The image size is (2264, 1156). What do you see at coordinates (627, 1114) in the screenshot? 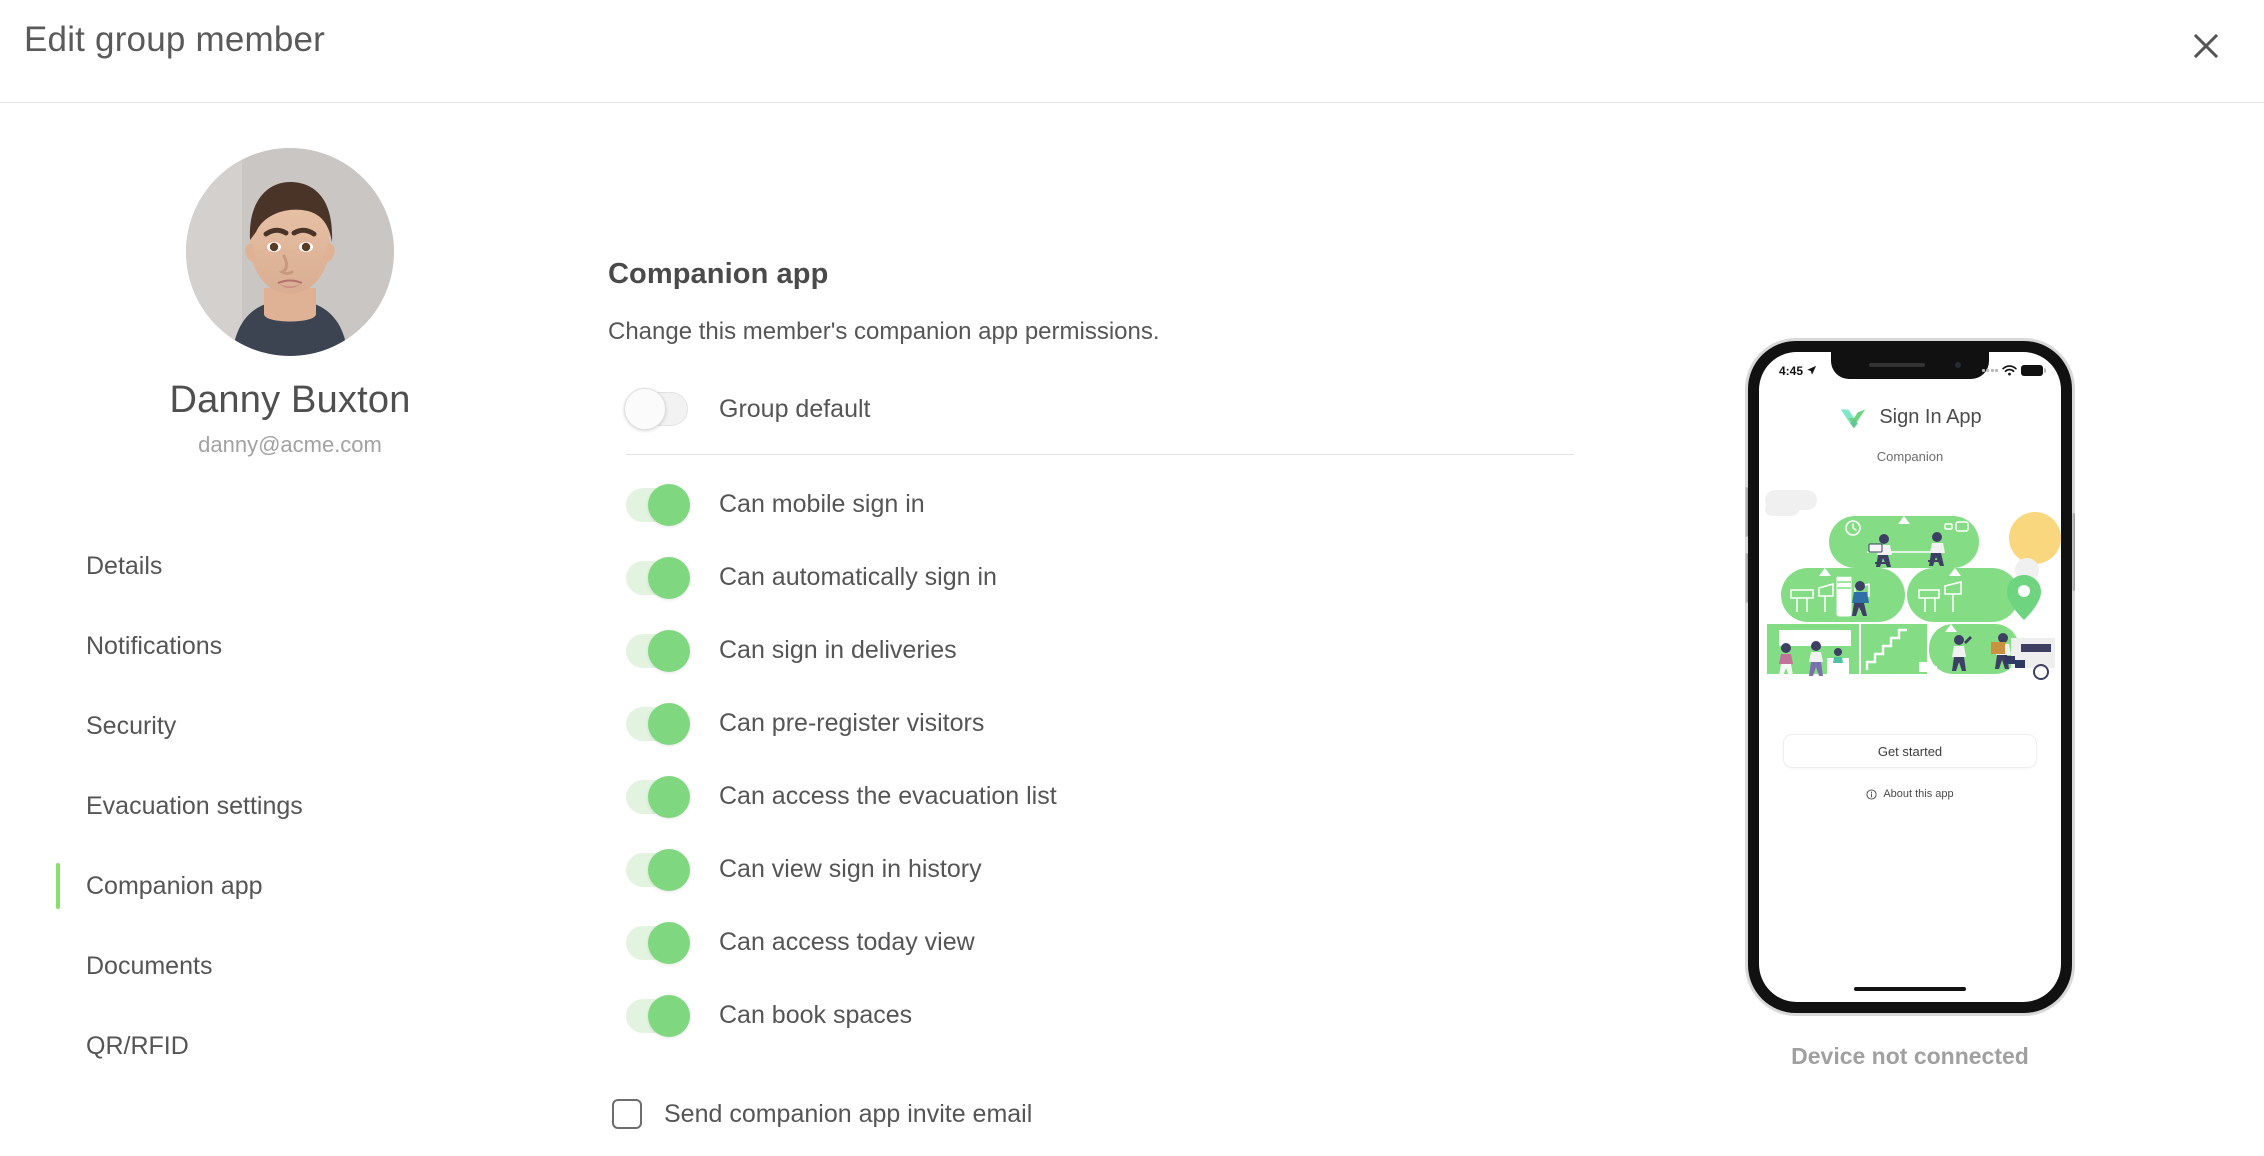
I see `send-invite-email-checkbox` at bounding box center [627, 1114].